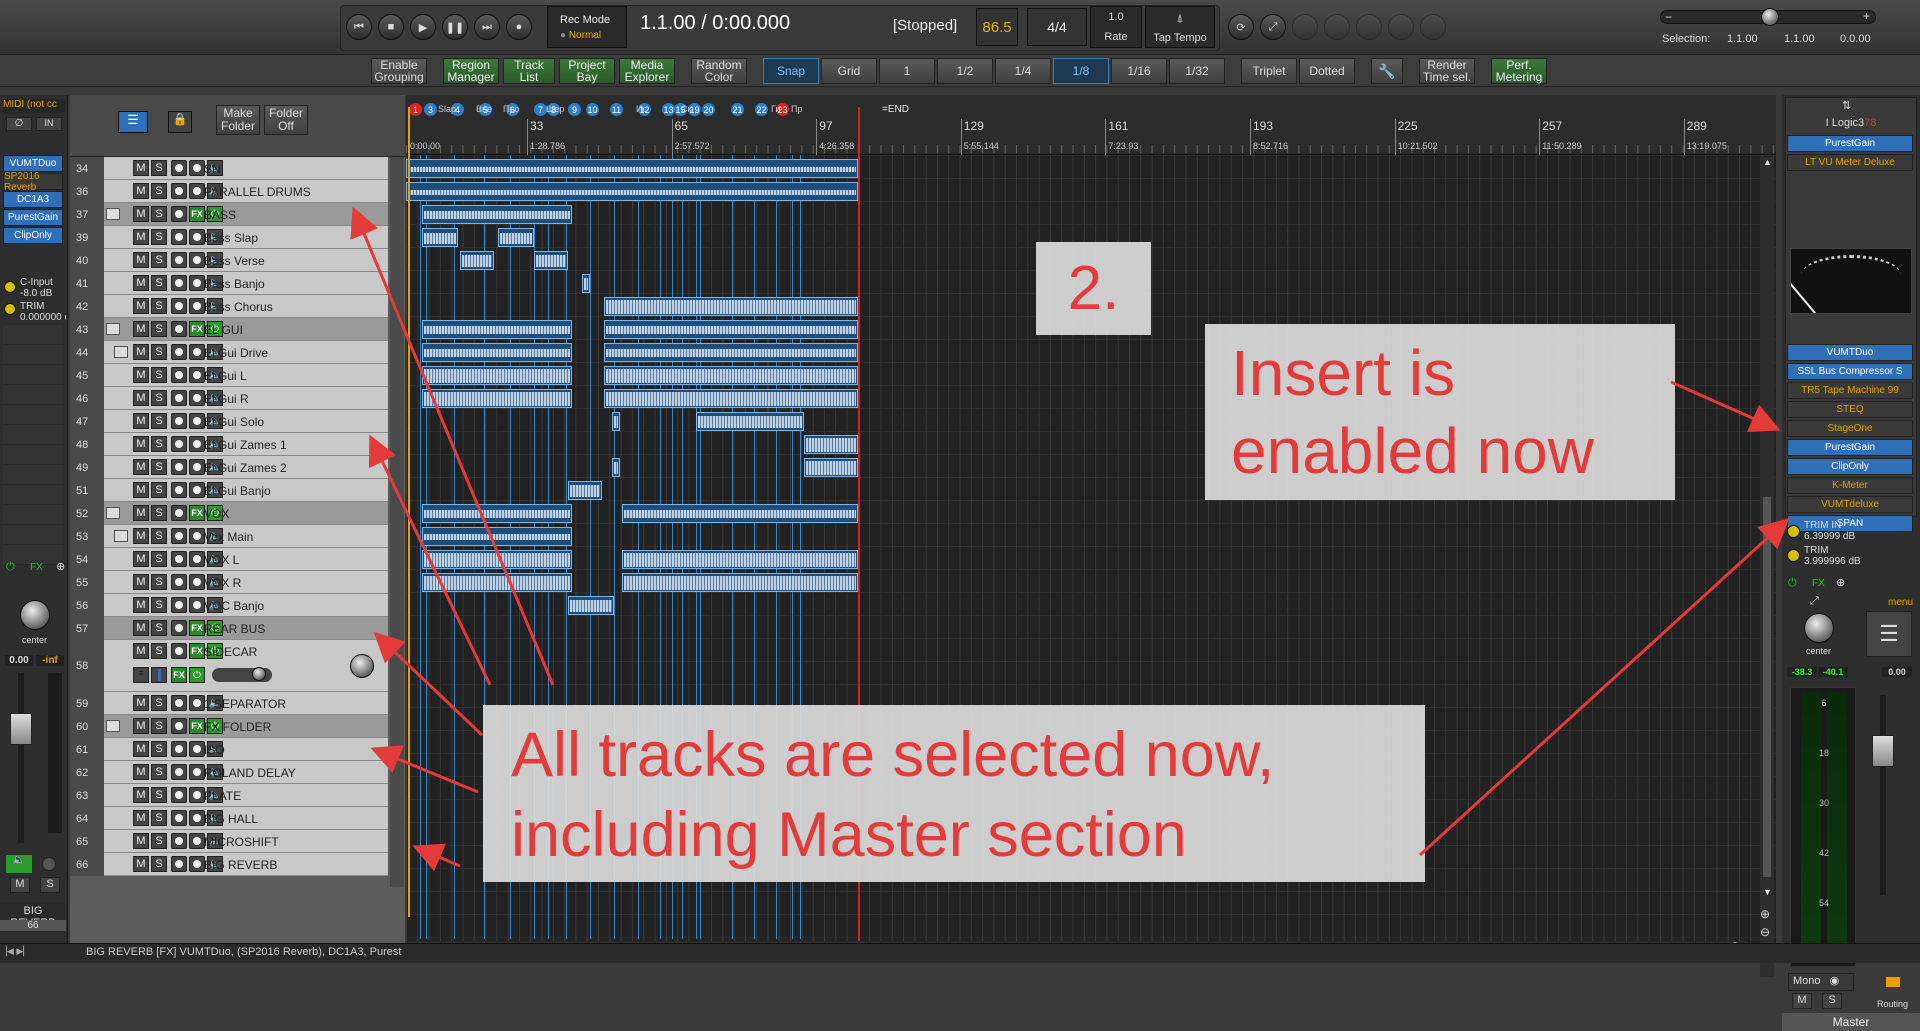 The width and height of the screenshot is (1920, 1031). Describe the element at coordinates (1834, 981) in the screenshot. I see `stereo-icon: ◉` at that location.